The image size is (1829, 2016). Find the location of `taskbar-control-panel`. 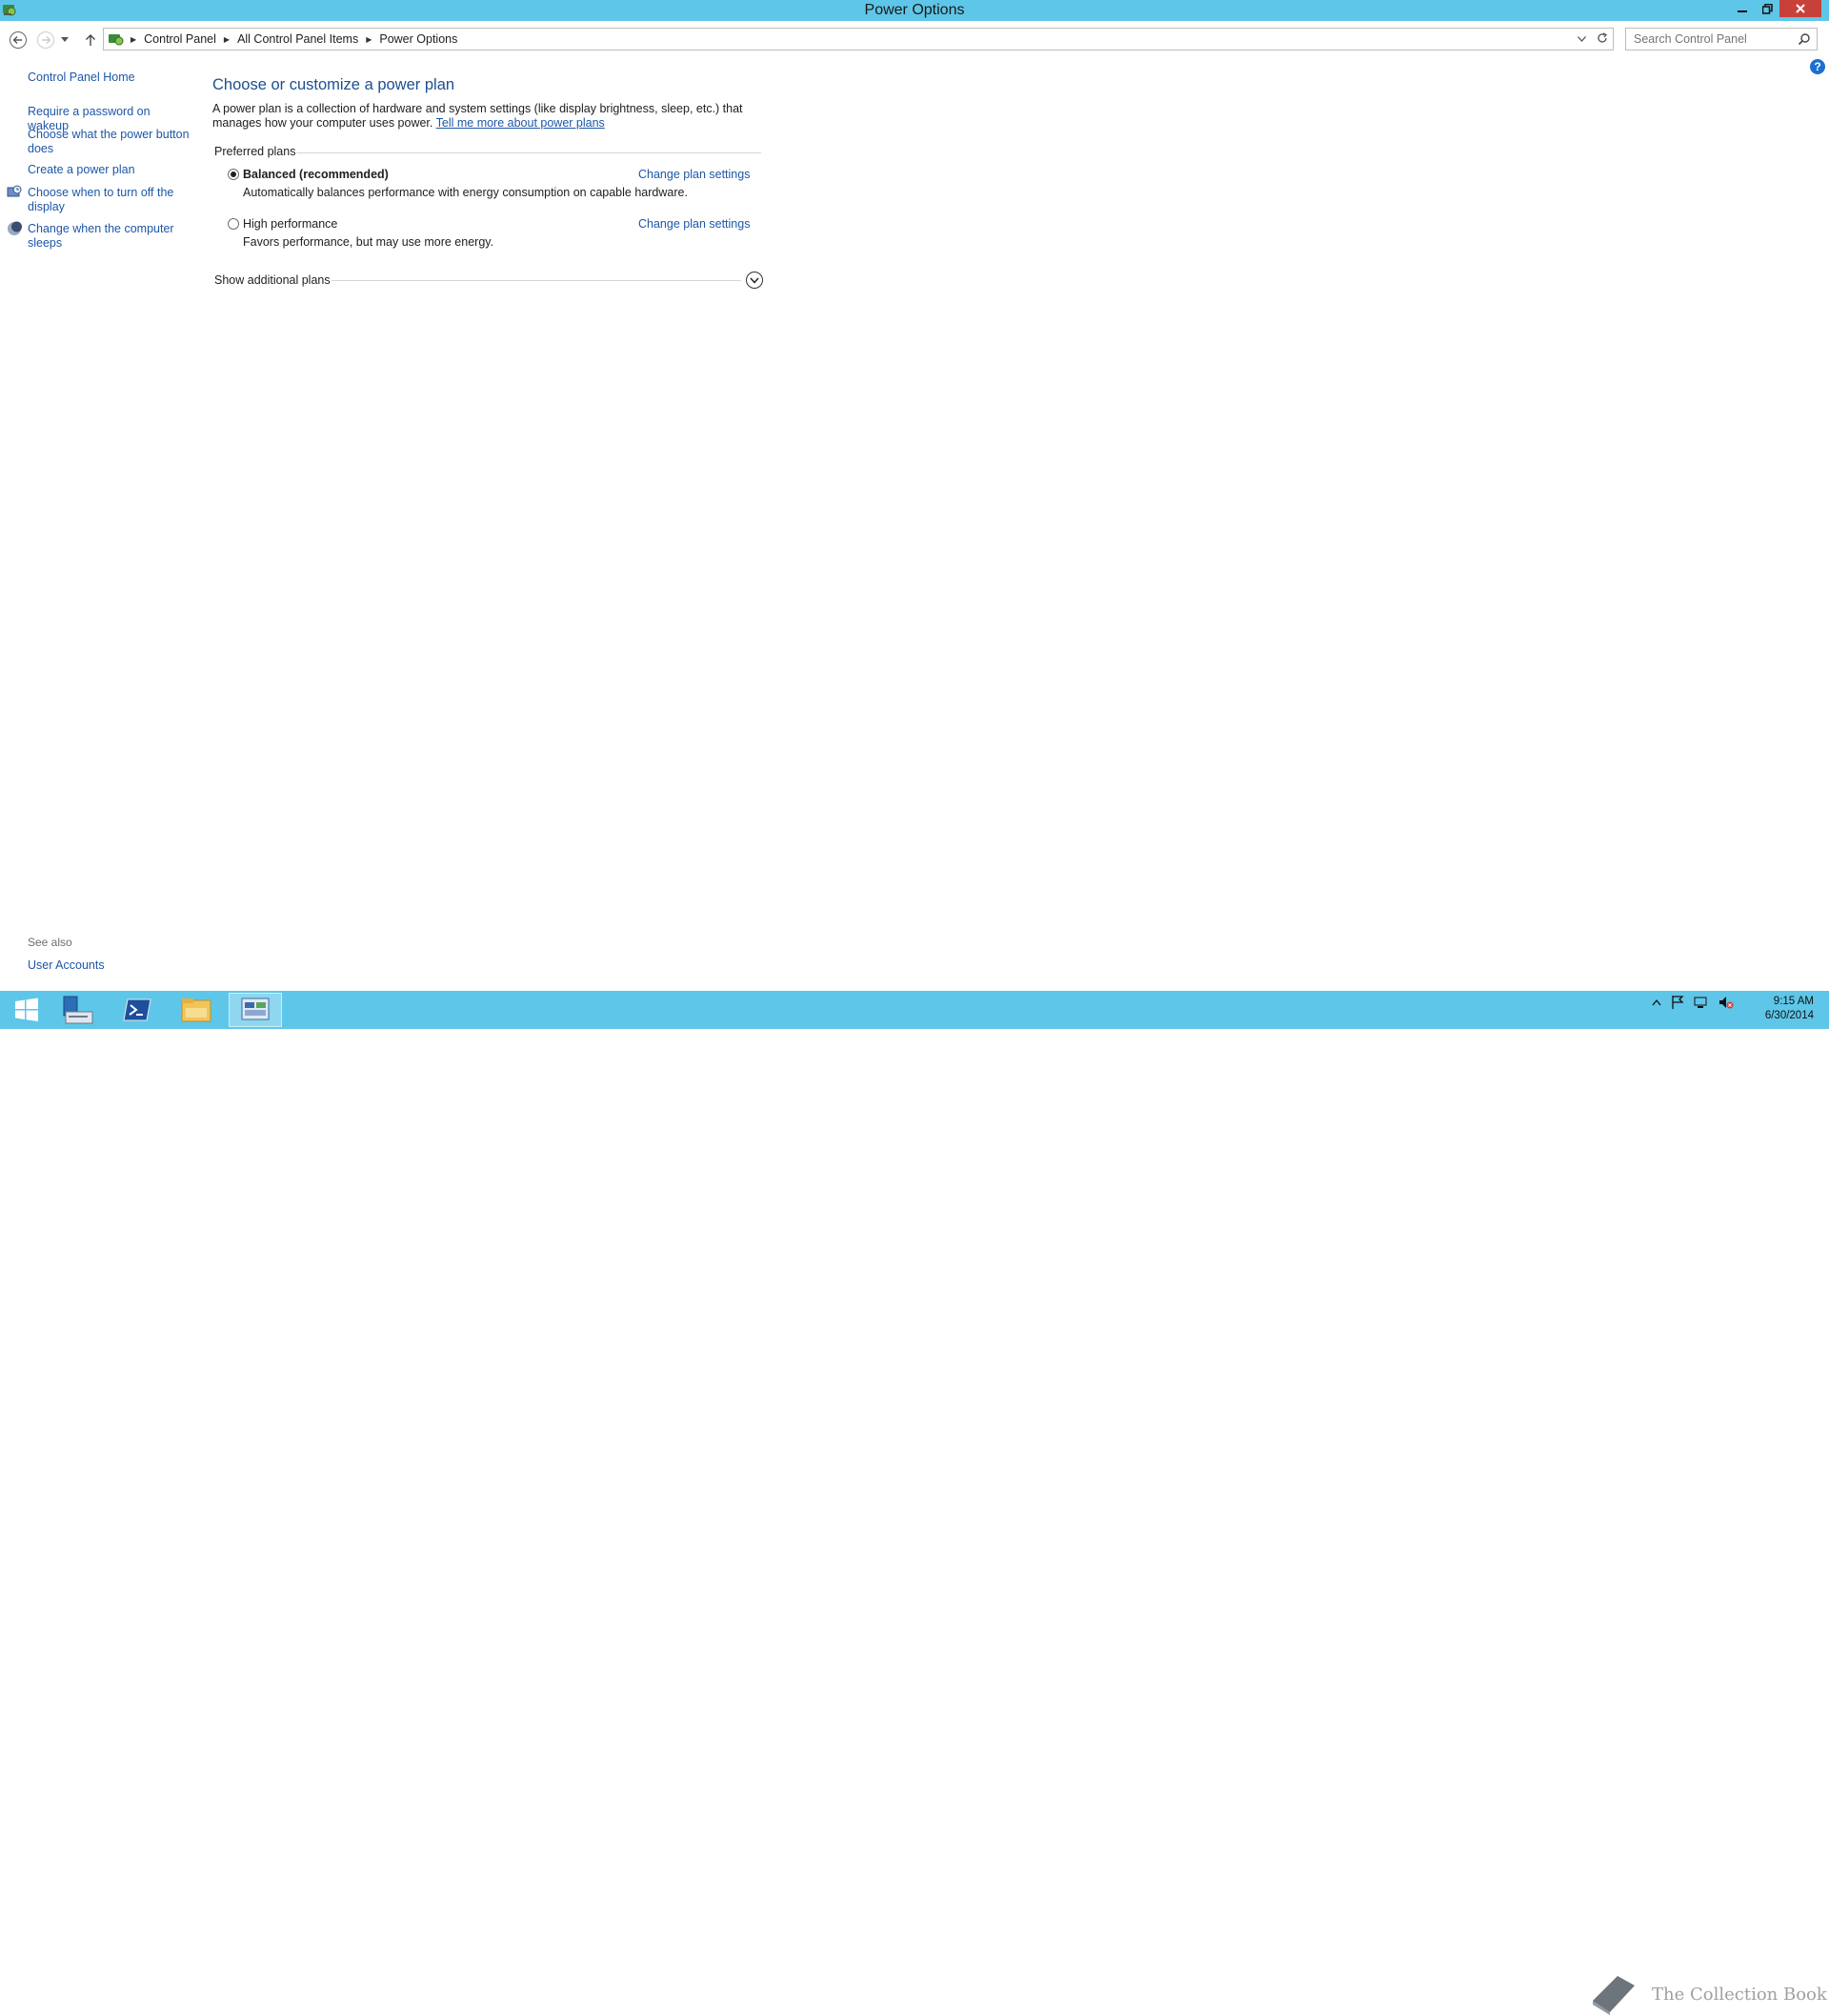

taskbar-control-panel is located at coordinates (256, 1010).